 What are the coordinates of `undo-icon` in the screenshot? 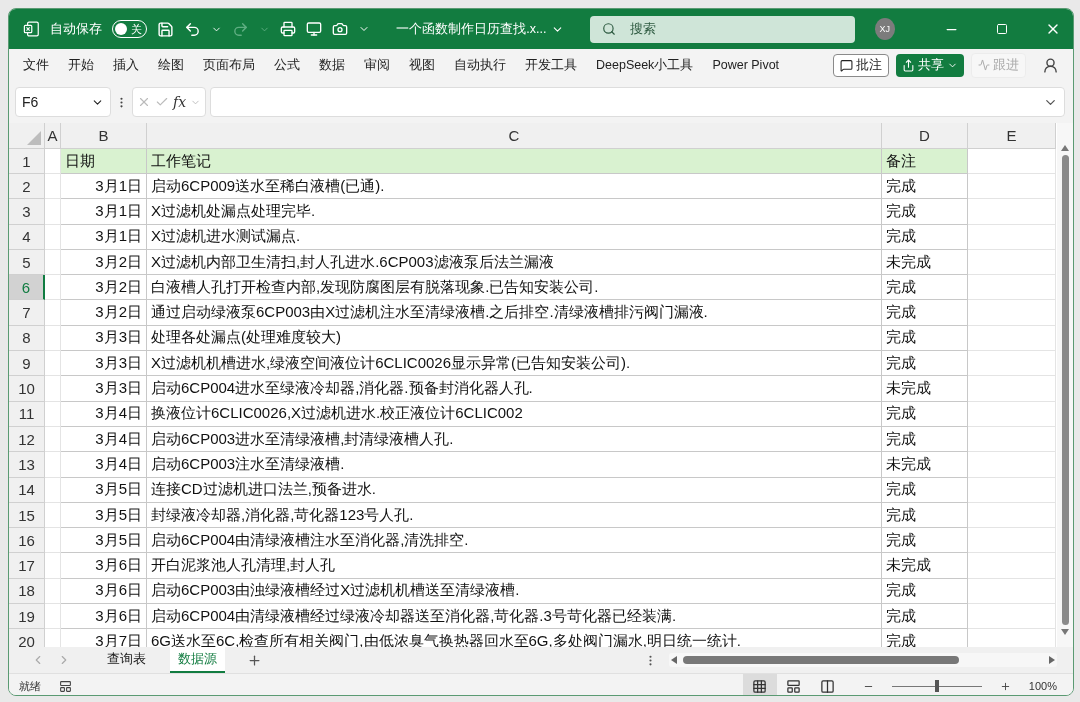 It's located at (193, 29).